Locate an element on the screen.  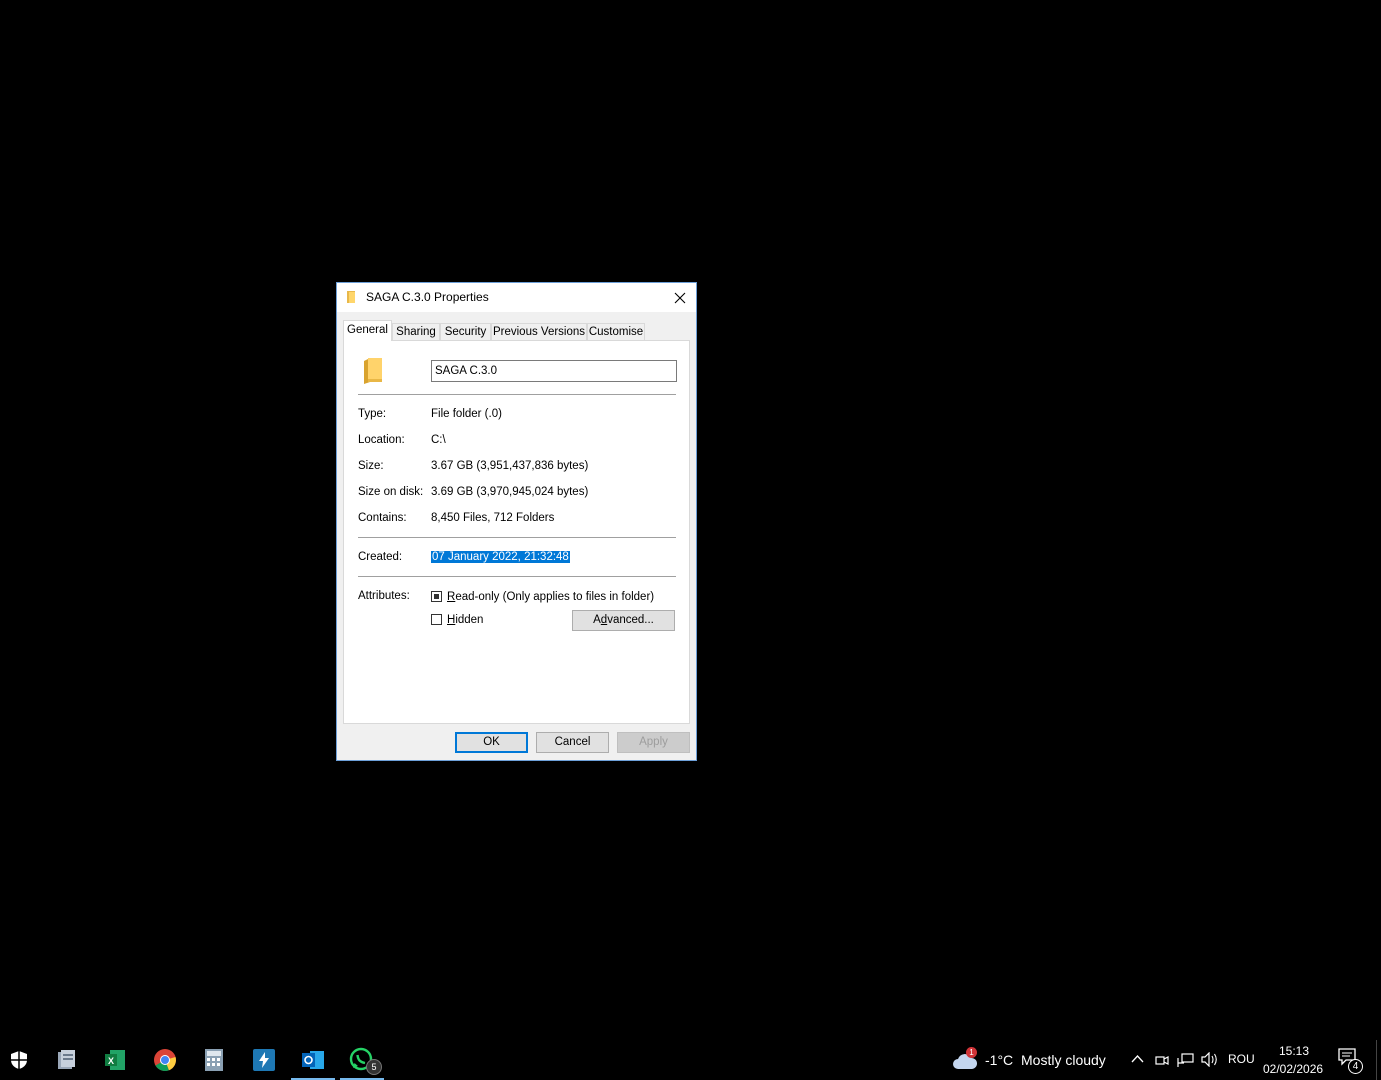
contains-label: Contains: is located at coordinates (382, 518).